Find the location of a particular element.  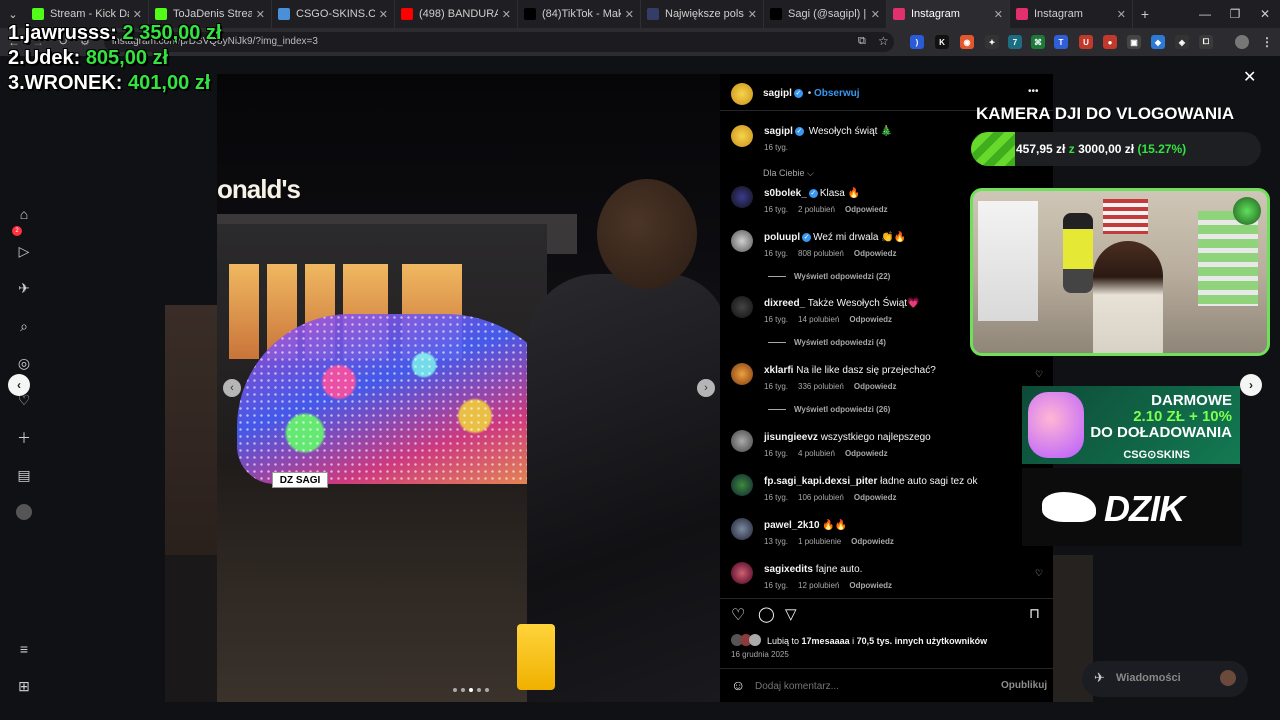

comment-username: sagixedits is located at coordinates (788, 569).